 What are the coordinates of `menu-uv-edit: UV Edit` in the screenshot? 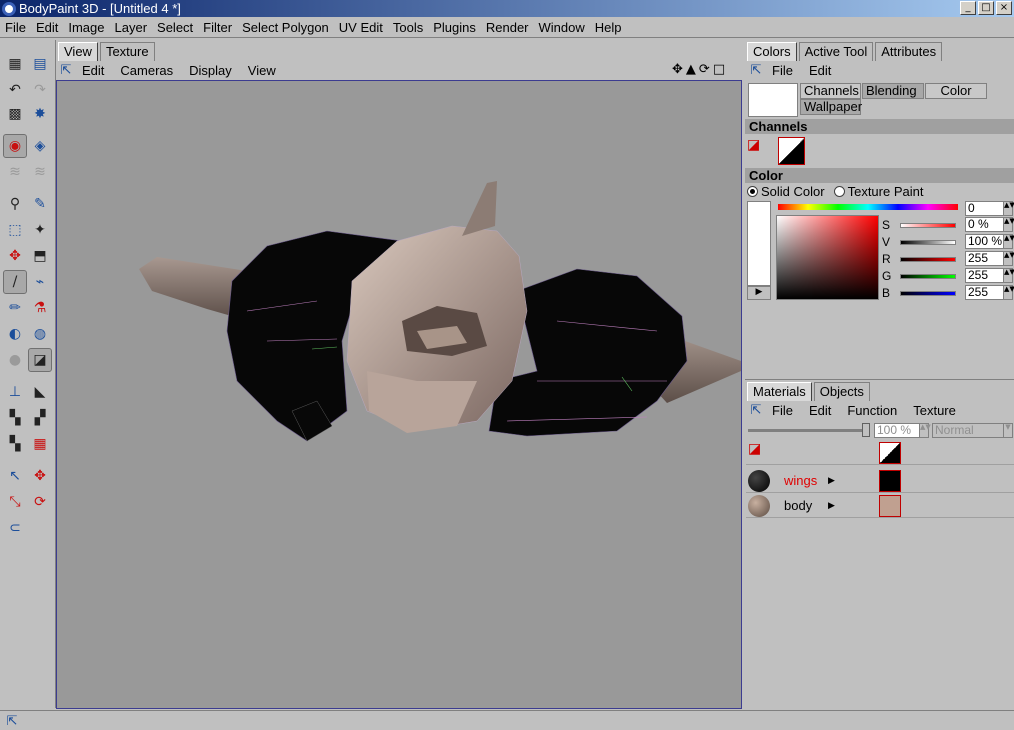 It's located at (361, 27).